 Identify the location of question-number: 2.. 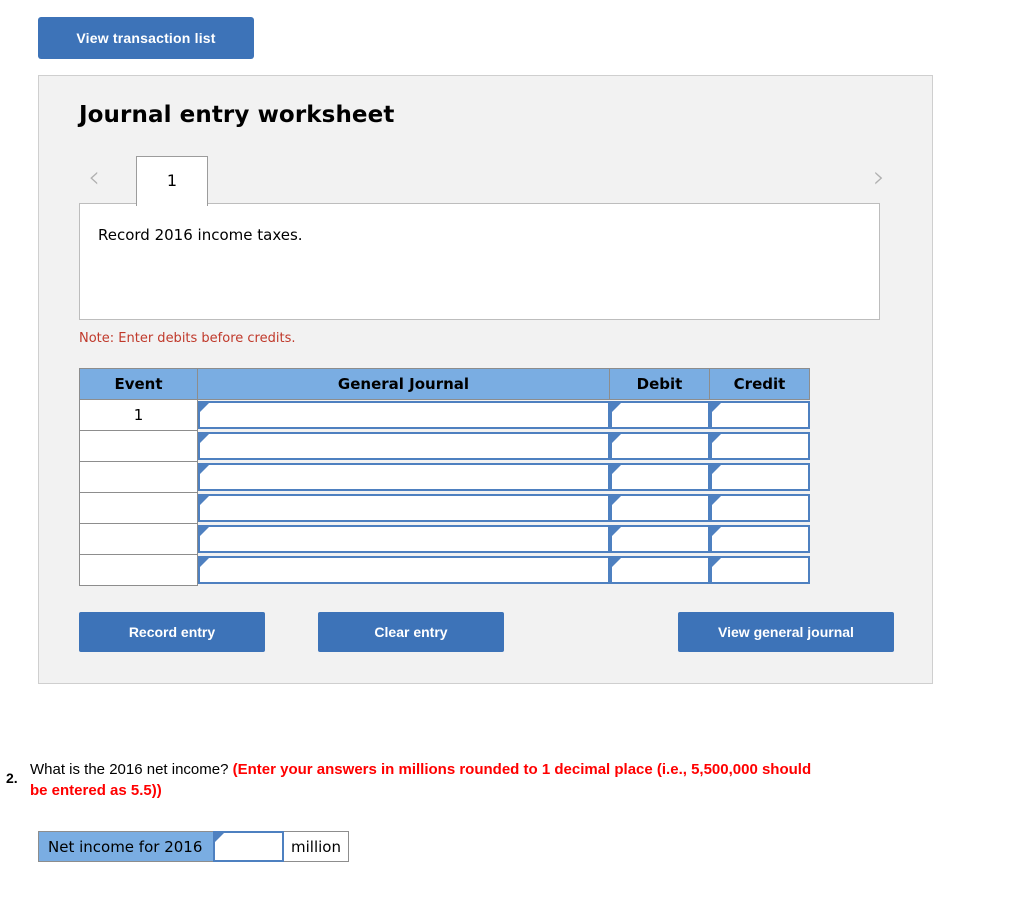
(12, 778).